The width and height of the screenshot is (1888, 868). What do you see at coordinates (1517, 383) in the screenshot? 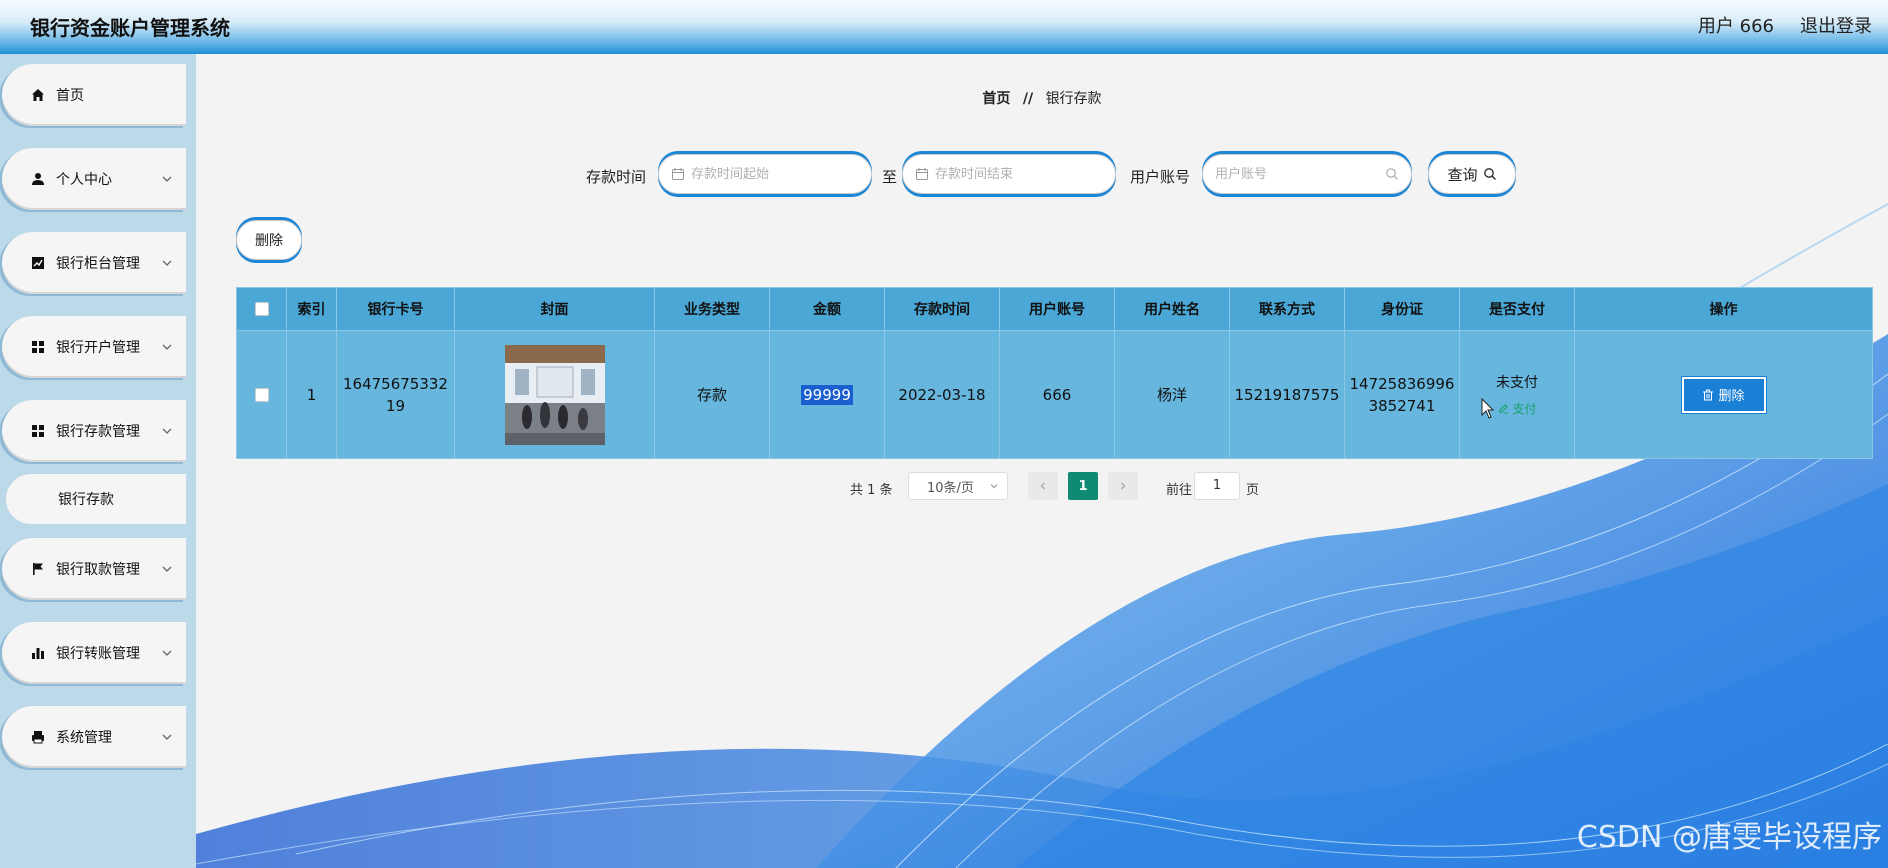
I see `paid-status: 未支付` at bounding box center [1517, 383].